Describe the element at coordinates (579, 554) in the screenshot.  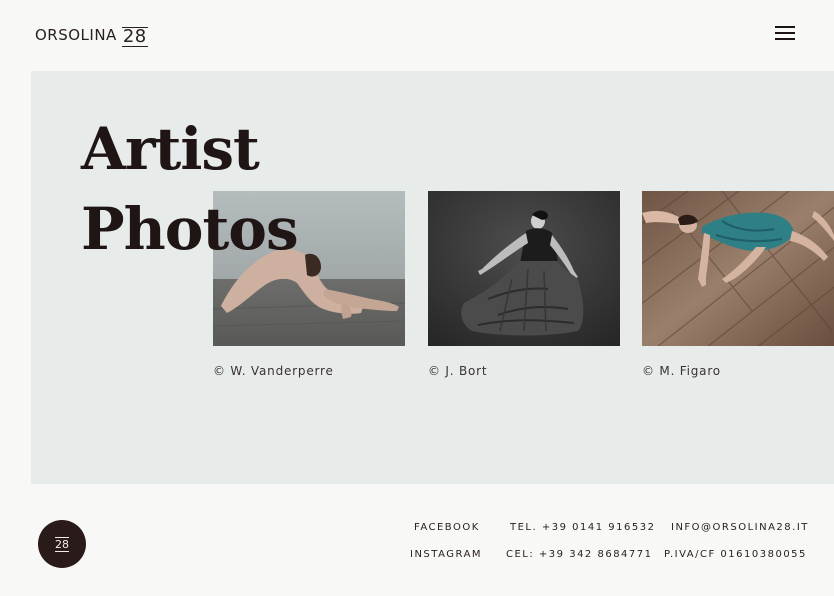
I see `cellphone-link: CEL: +39 342 8684771` at that location.